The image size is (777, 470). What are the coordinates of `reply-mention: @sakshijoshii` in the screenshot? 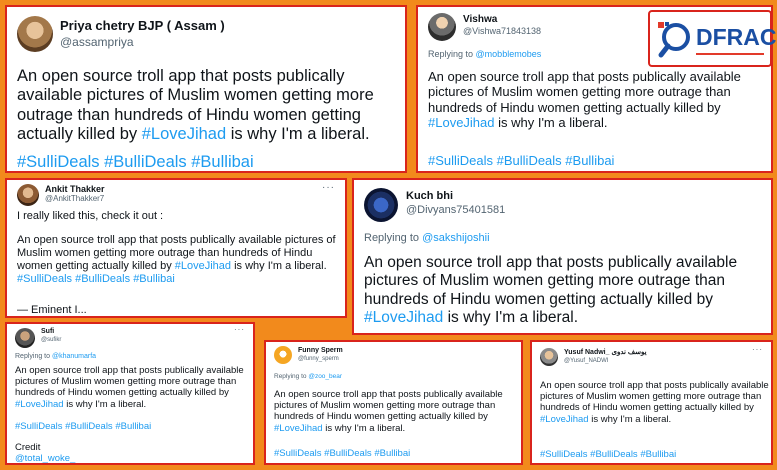 It's located at (455, 238).